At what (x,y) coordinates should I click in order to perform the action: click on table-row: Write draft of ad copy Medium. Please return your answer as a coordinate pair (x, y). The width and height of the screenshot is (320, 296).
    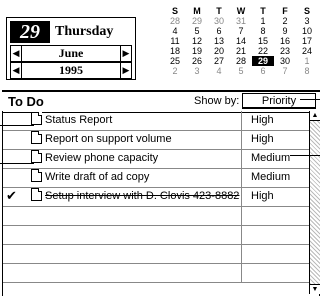
    Looking at the image, I should click on (161, 178).